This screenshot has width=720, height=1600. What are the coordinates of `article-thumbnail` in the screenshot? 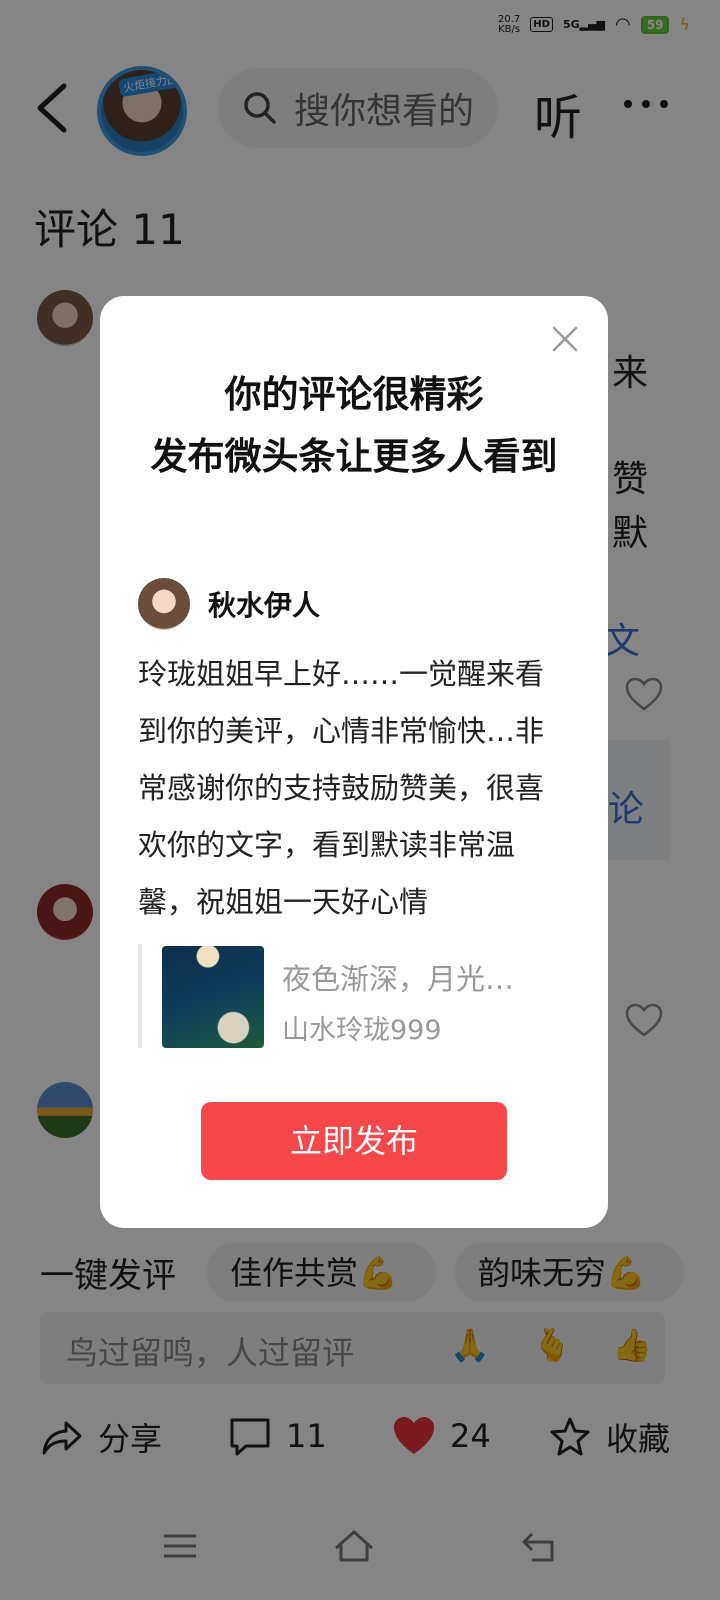 It's located at (213, 997).